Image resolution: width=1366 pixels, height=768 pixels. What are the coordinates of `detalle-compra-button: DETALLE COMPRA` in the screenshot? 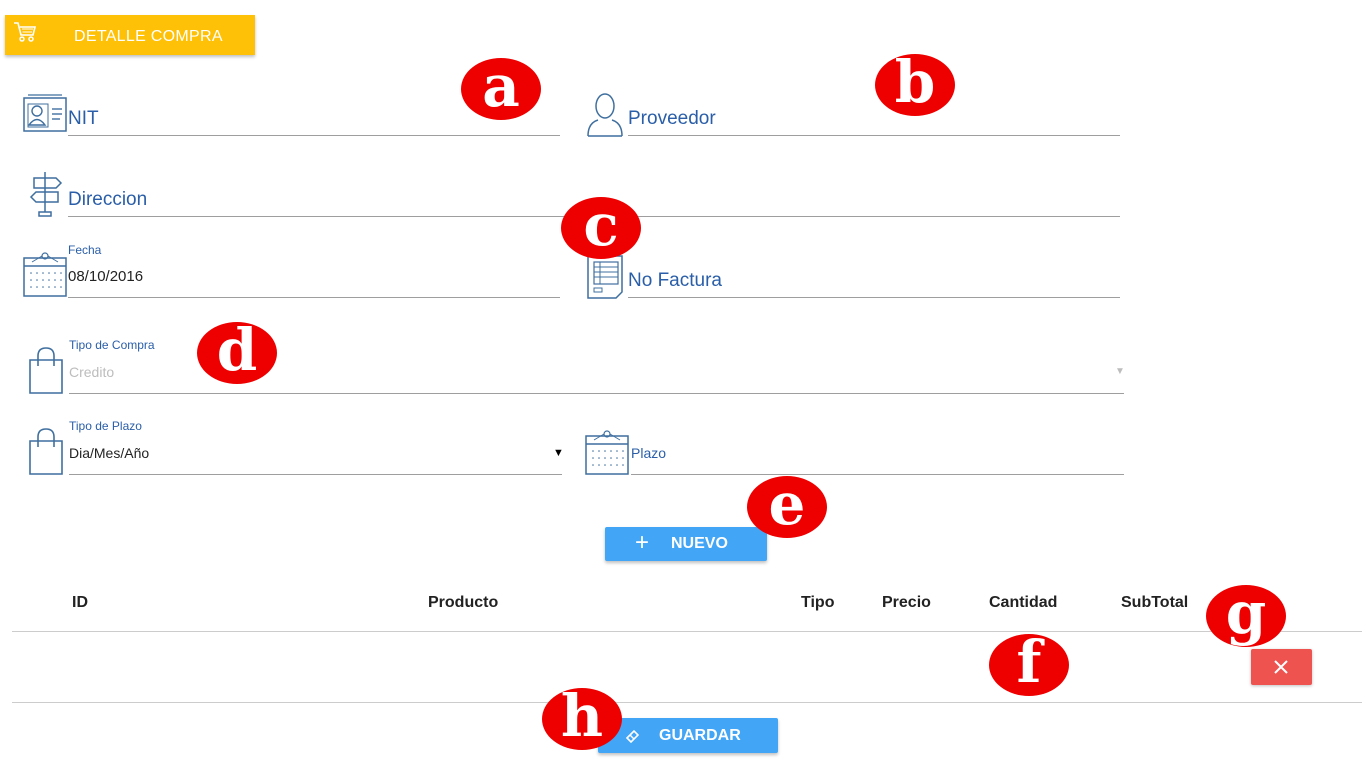 It's located at (130, 35).